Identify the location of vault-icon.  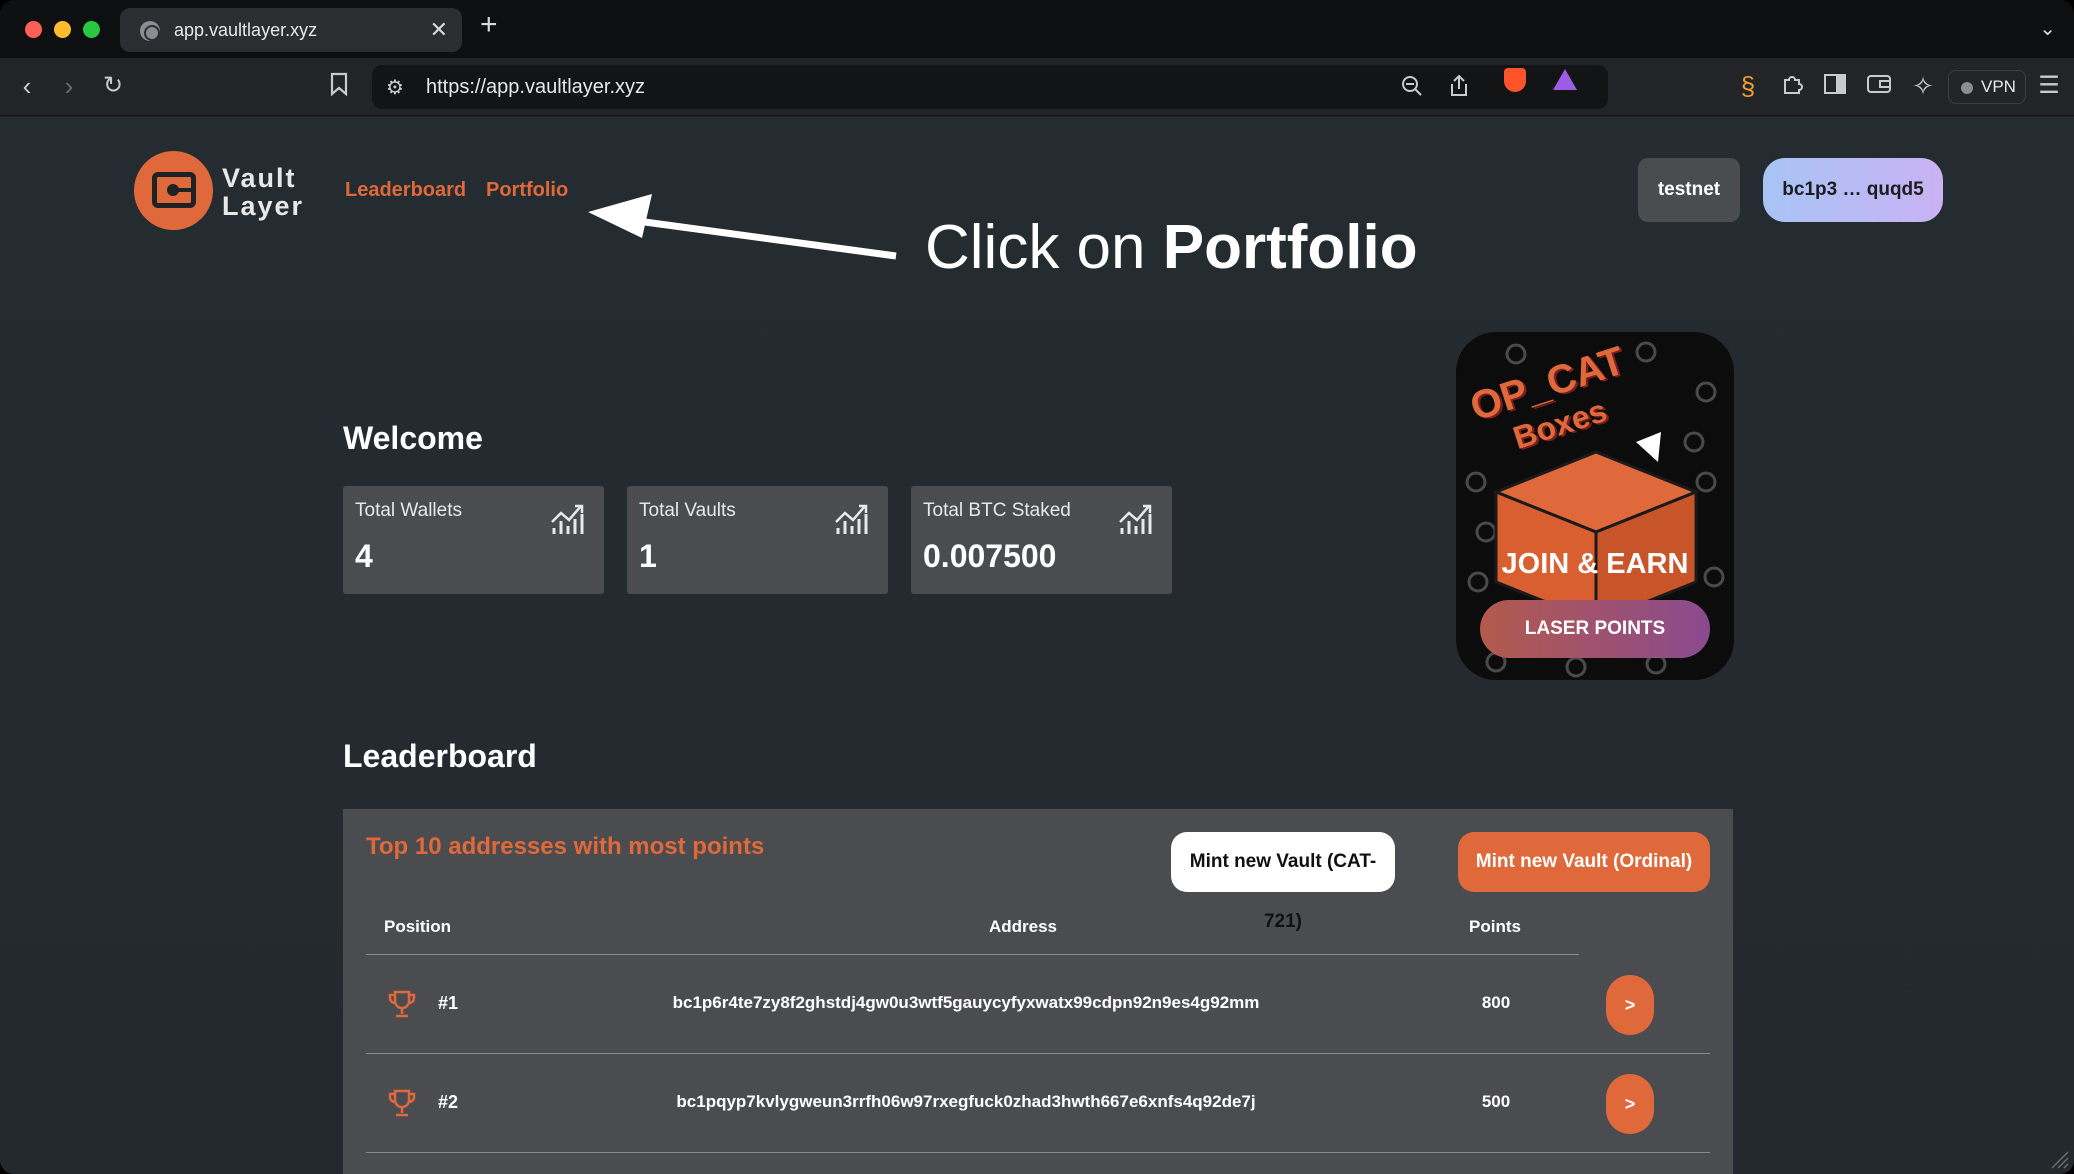
(174, 190).